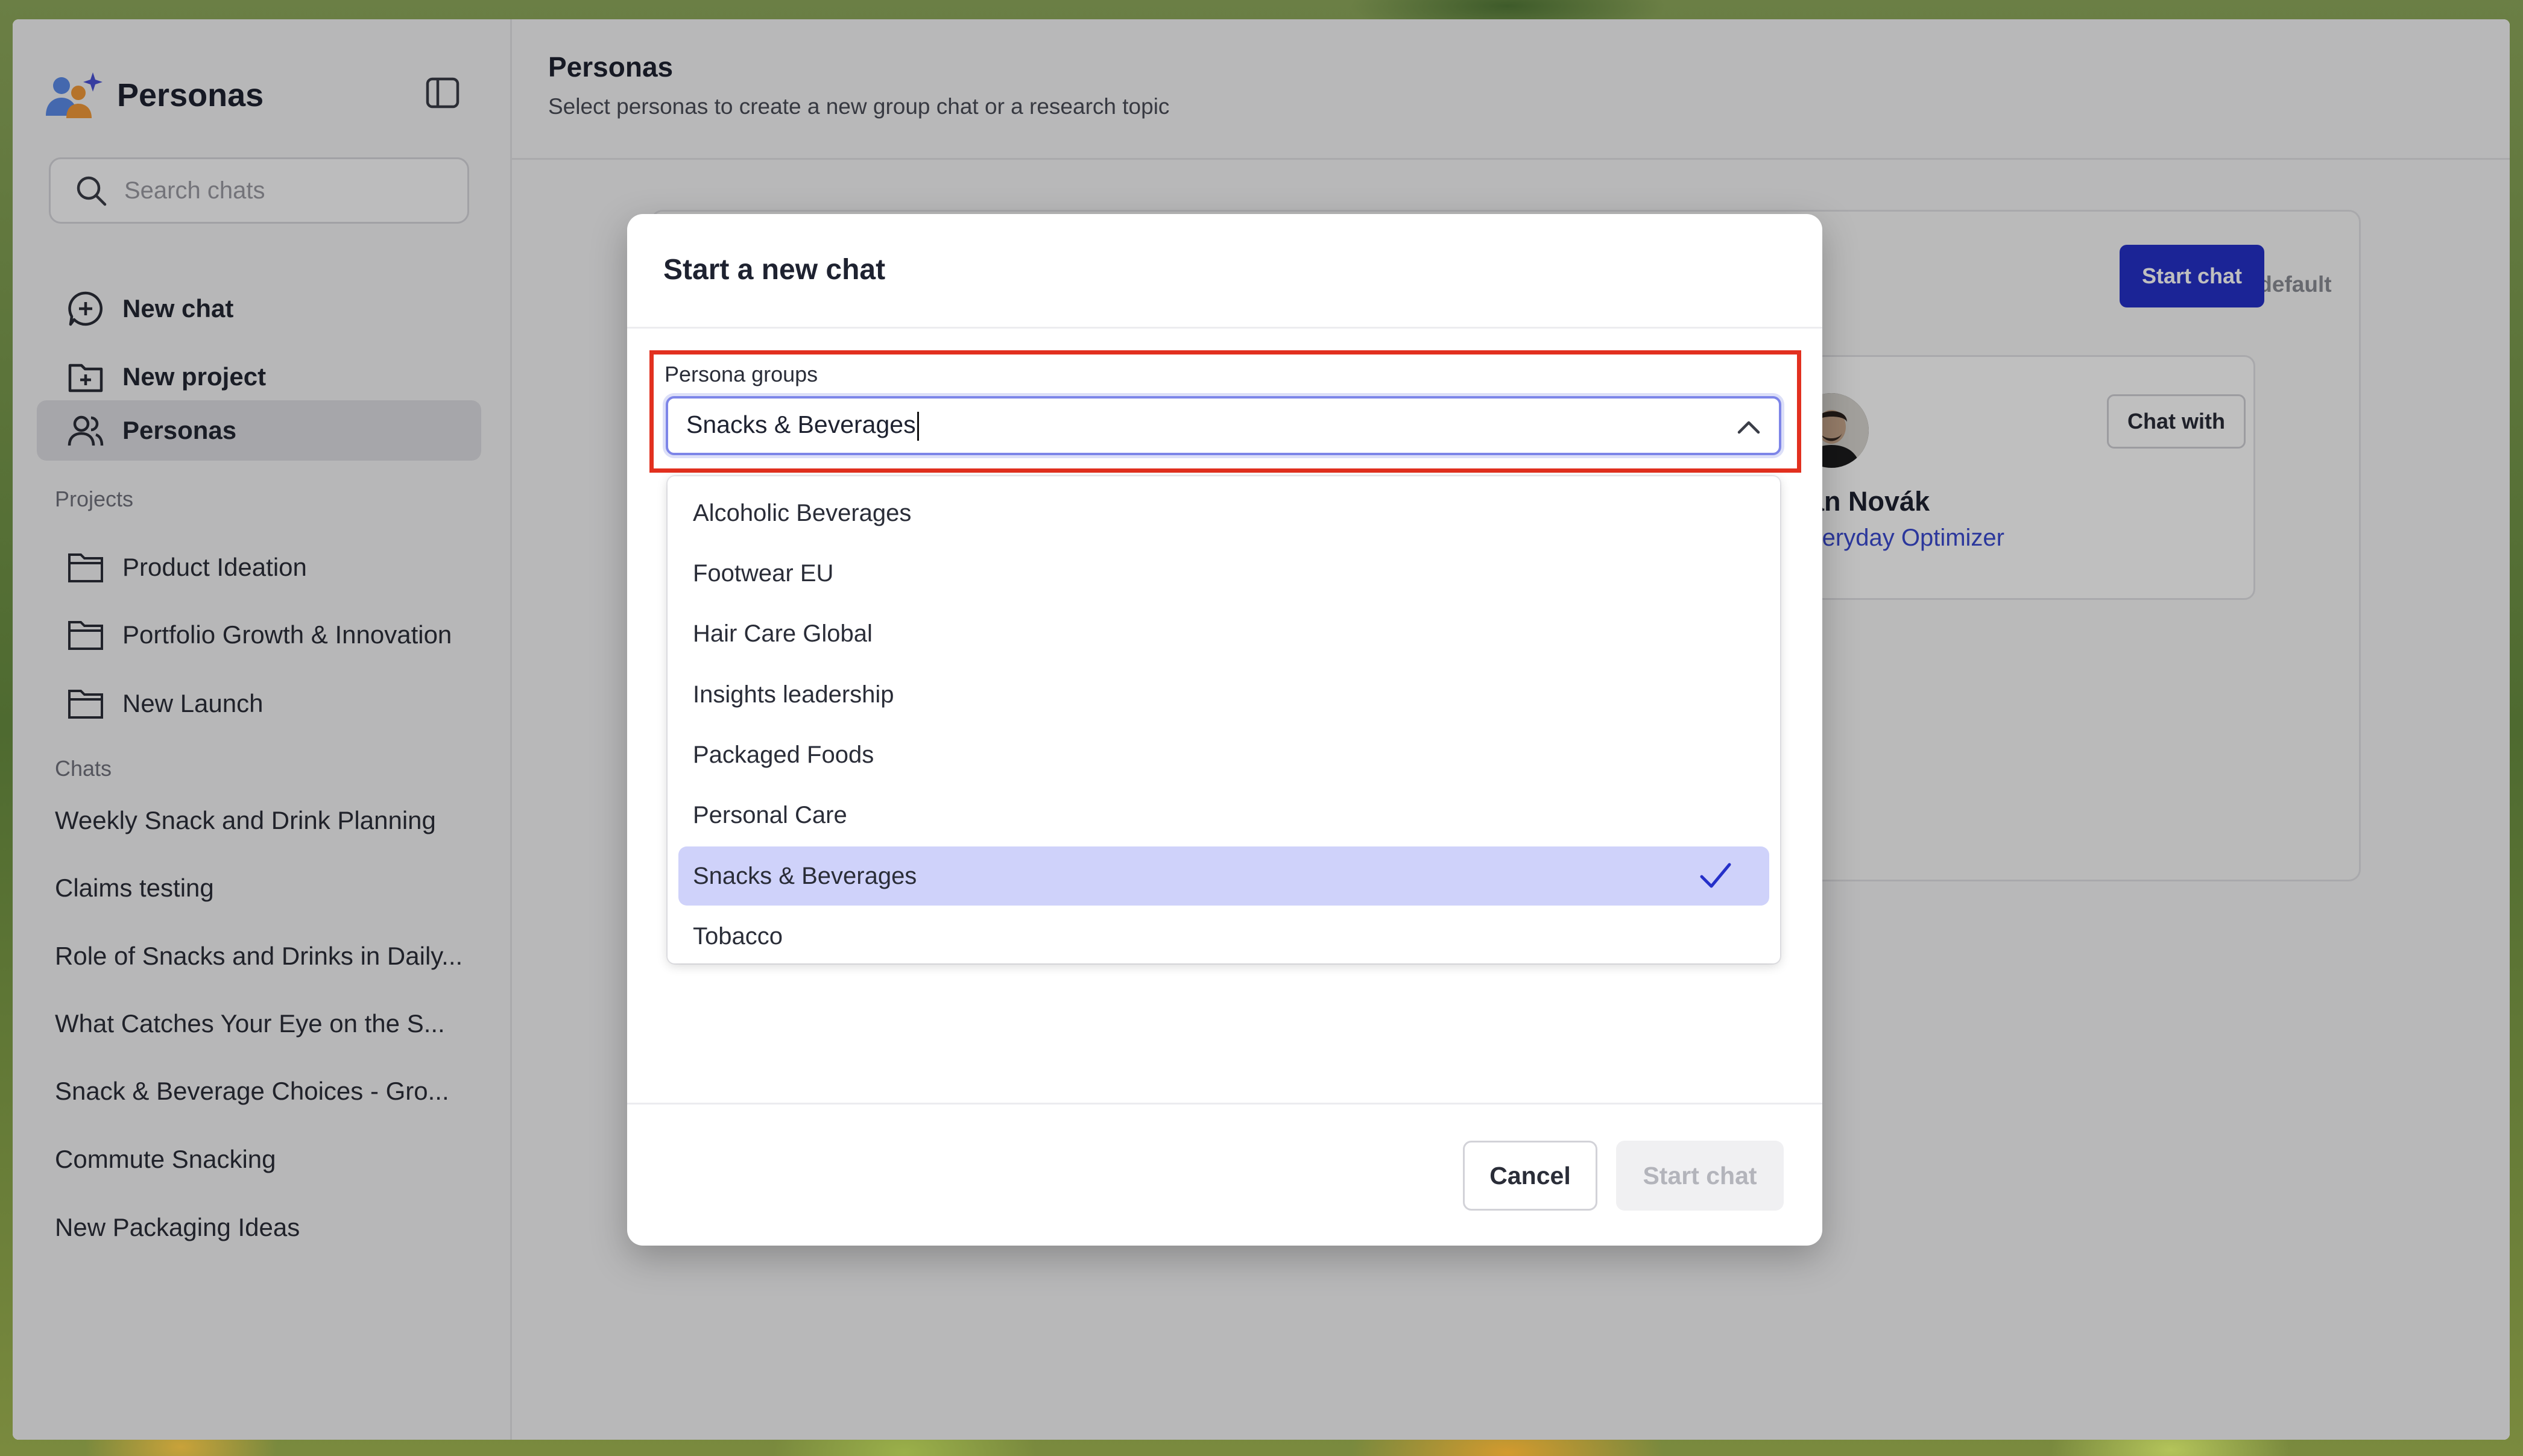 This screenshot has width=2523, height=1456. I want to click on dropdown-option: Insights leadership, so click(1223, 695).